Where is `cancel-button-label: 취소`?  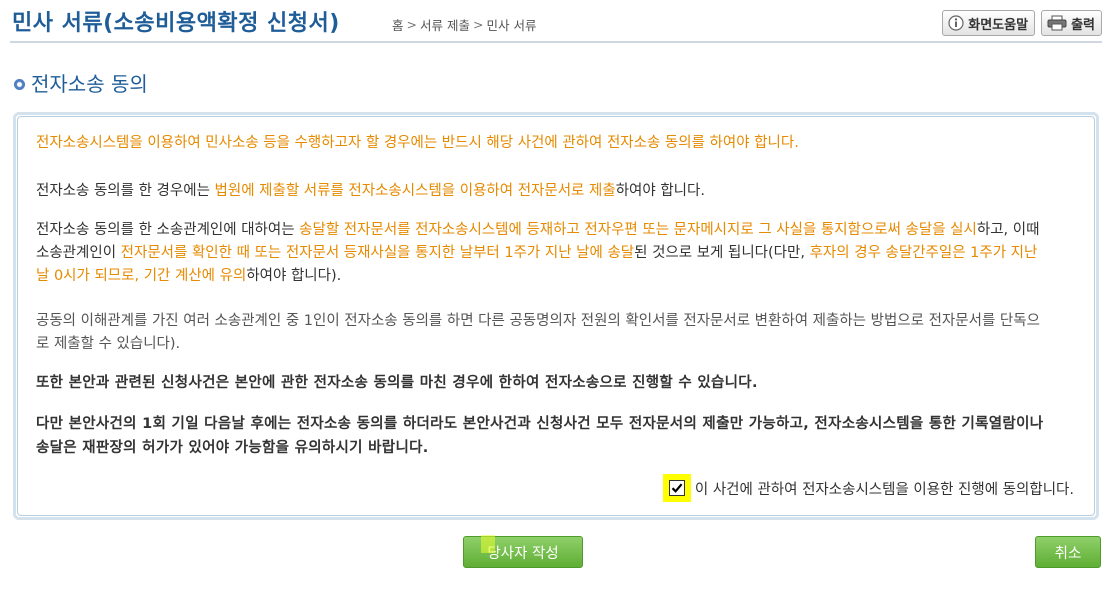 cancel-button-label: 취소 is located at coordinates (1068, 553).